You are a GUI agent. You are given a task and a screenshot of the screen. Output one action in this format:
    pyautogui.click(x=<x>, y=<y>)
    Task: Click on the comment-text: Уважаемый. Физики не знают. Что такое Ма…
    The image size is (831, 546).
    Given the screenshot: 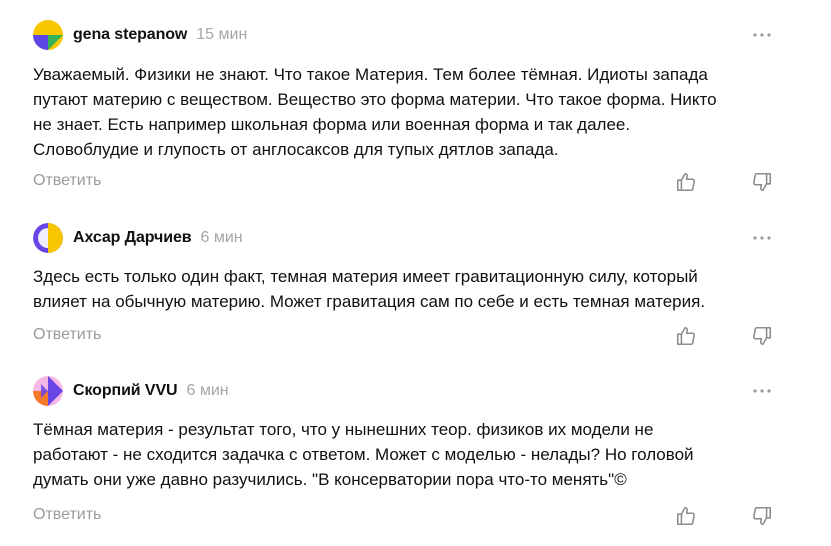 What is the action you would take?
    pyautogui.click(x=375, y=112)
    